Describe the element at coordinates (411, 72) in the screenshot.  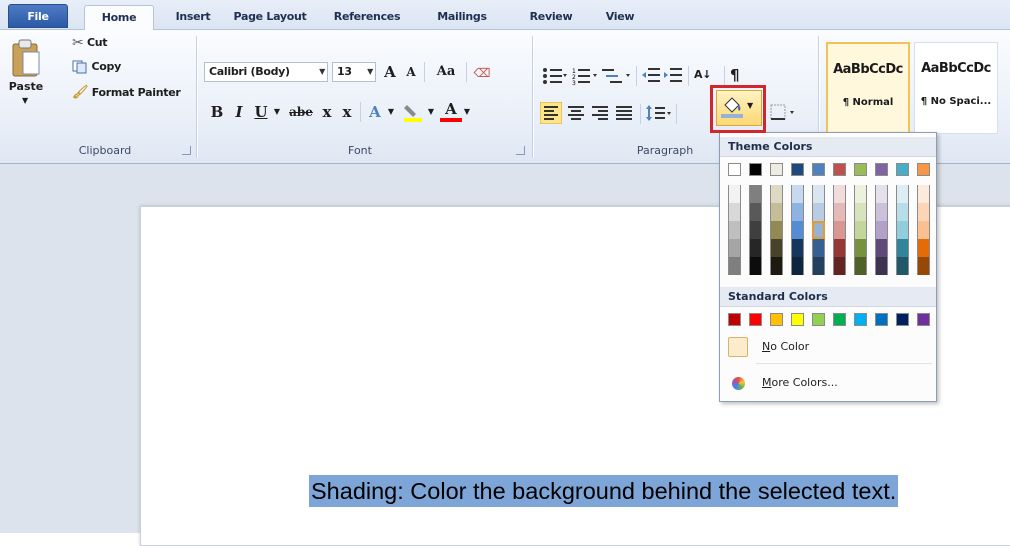
I see `shrink-font-button: A` at that location.